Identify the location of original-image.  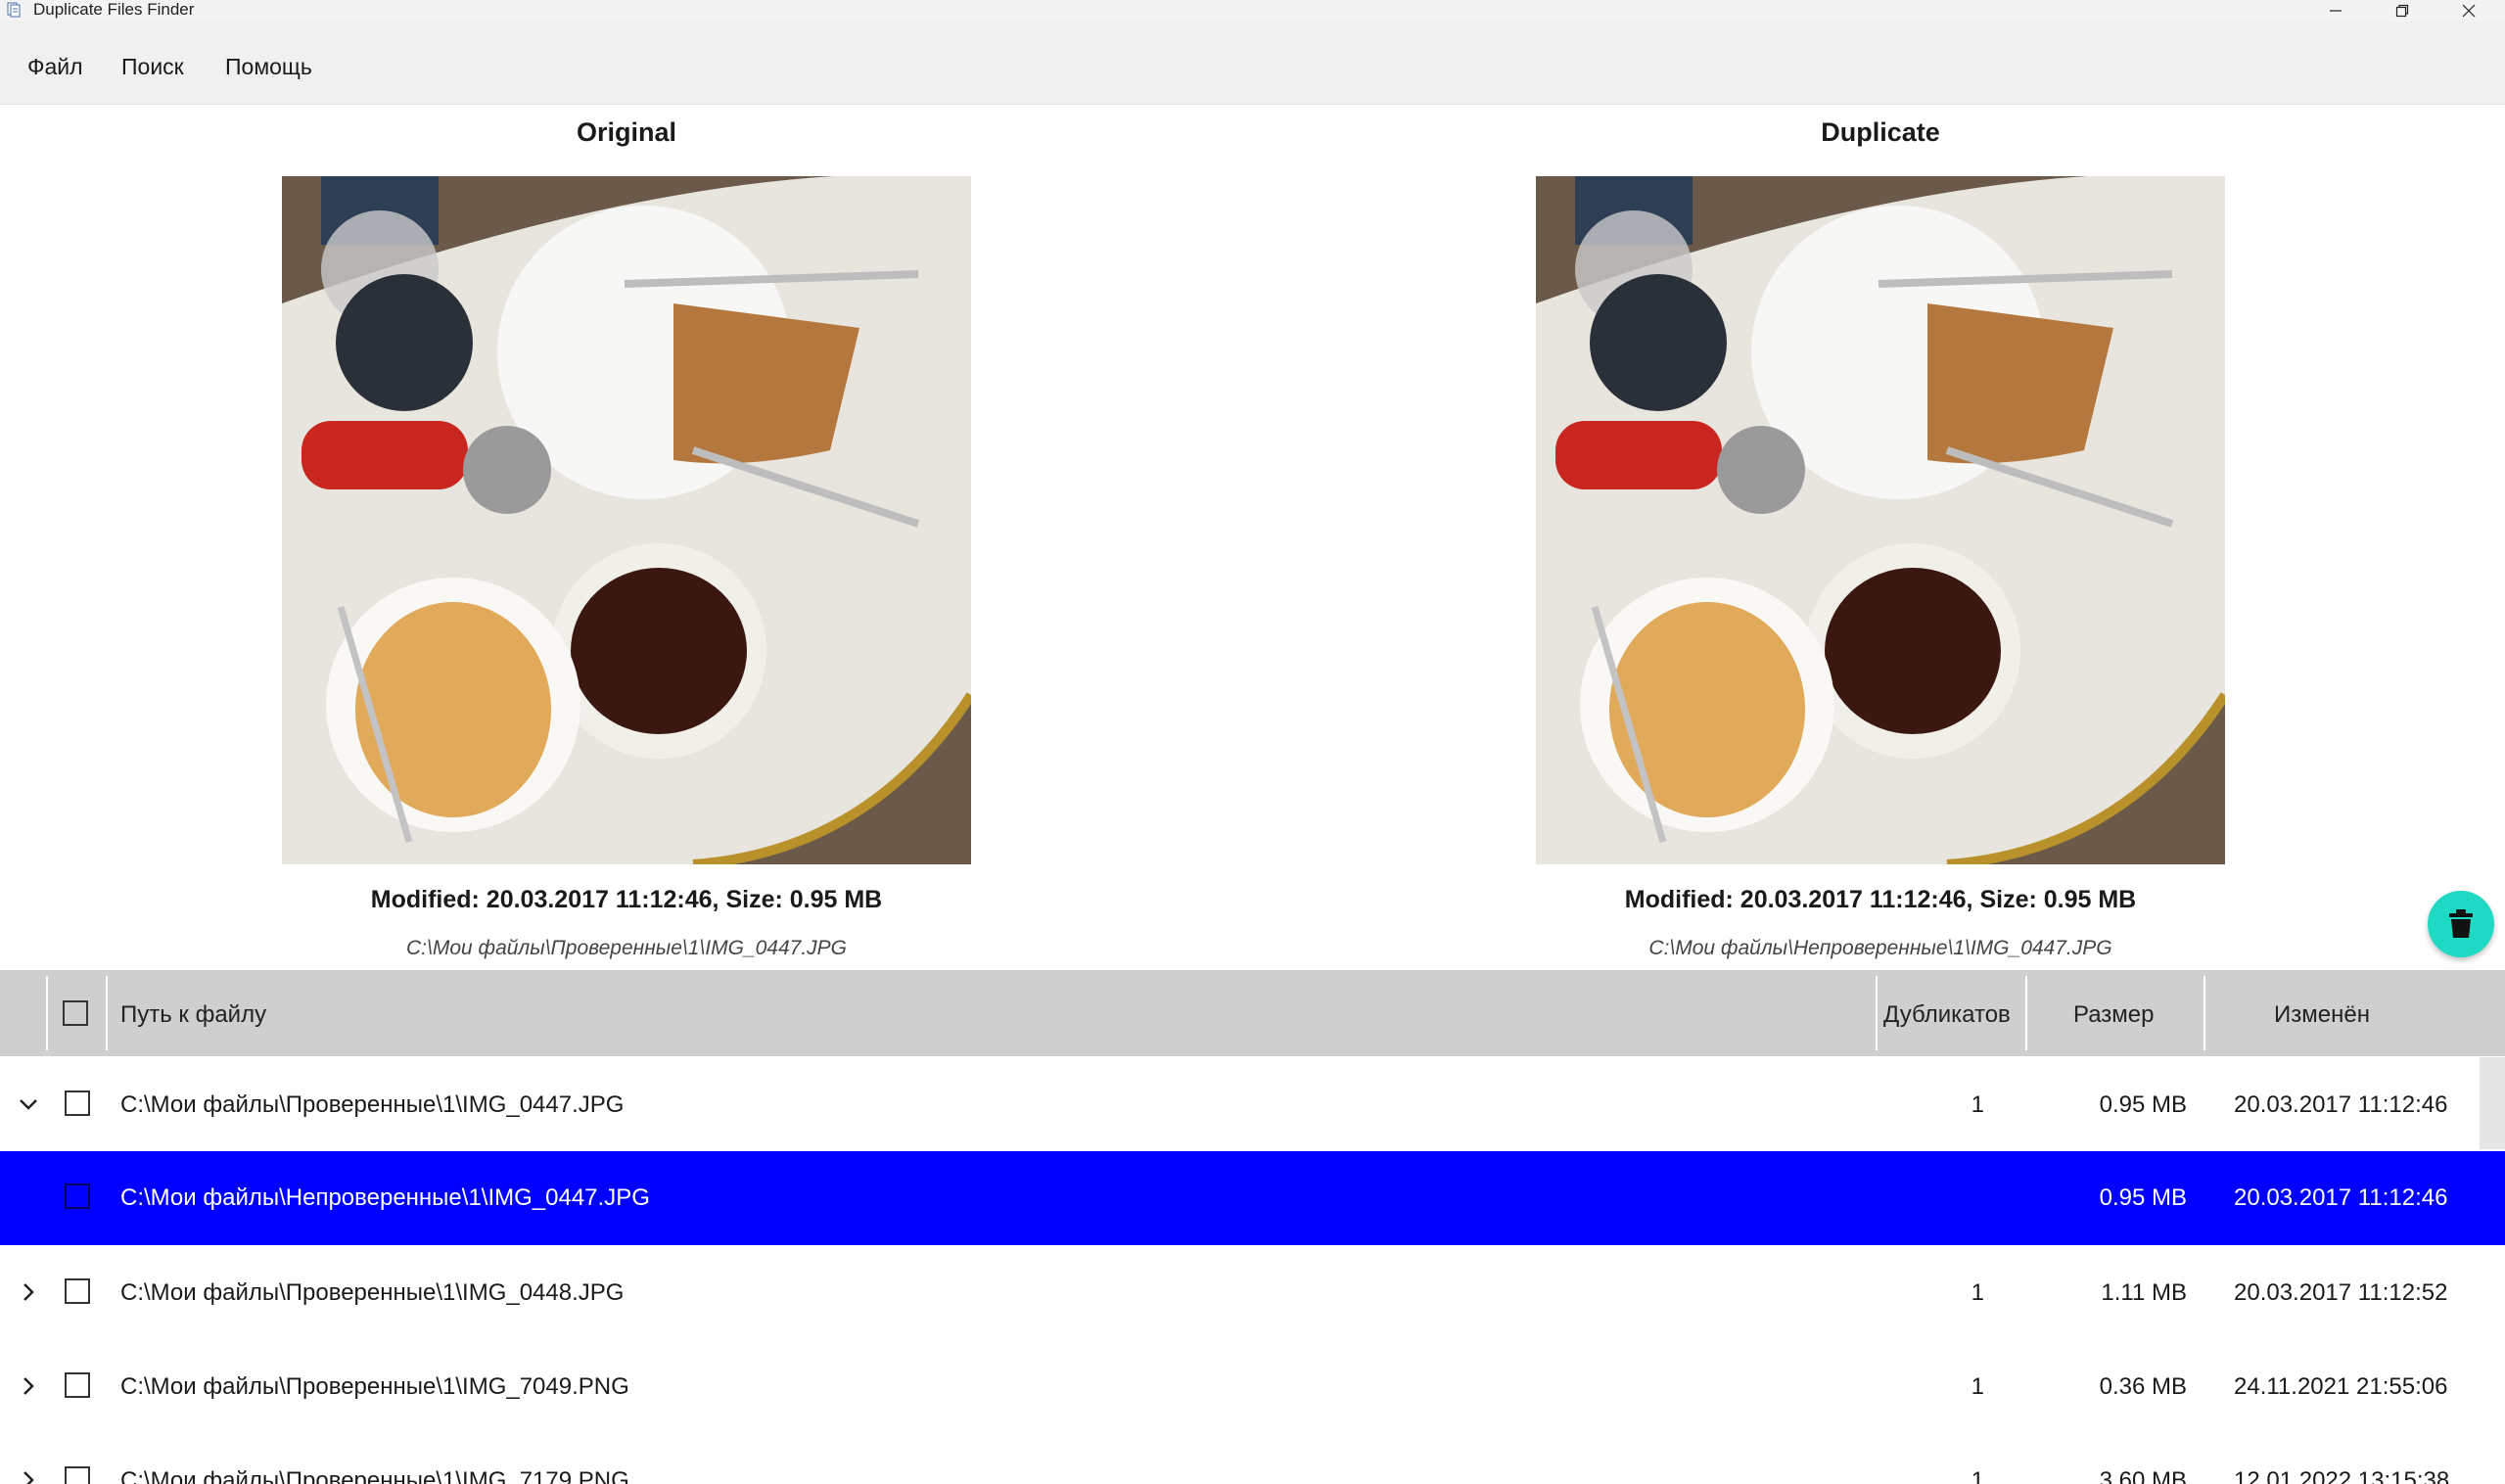
(626, 520).